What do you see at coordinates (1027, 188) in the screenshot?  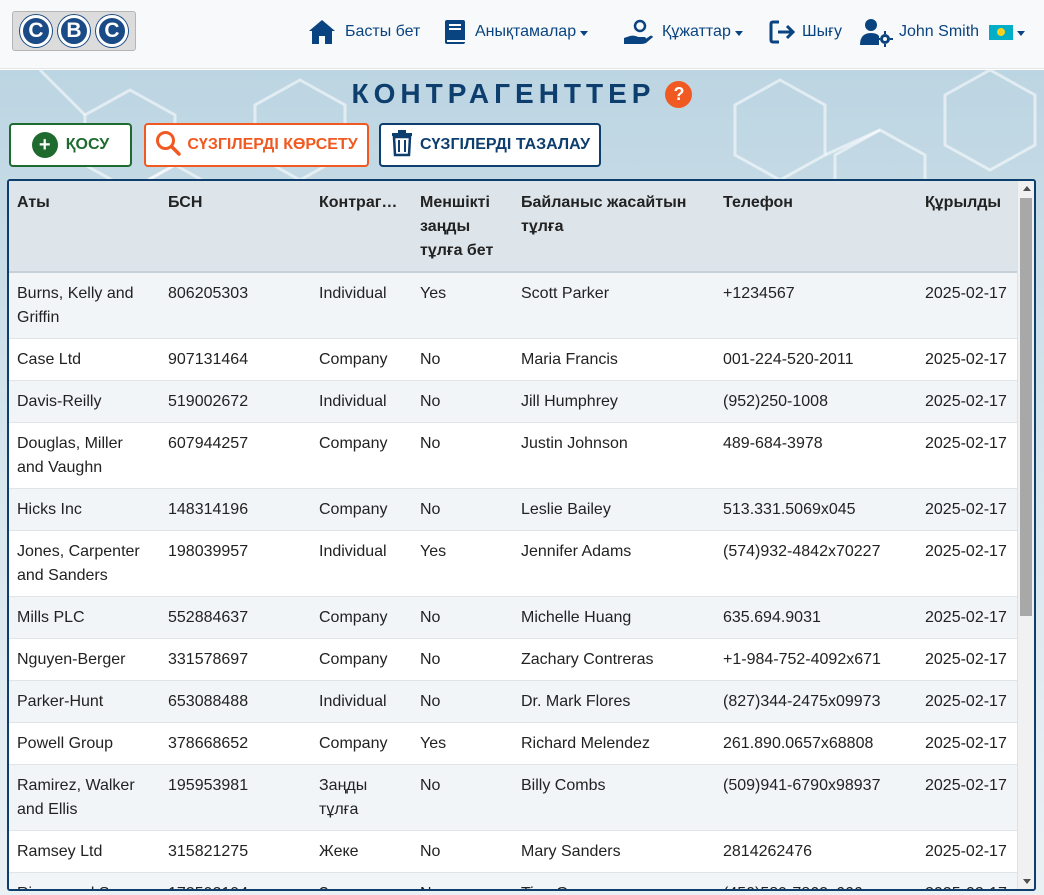 I see `scroll-up-icon` at bounding box center [1027, 188].